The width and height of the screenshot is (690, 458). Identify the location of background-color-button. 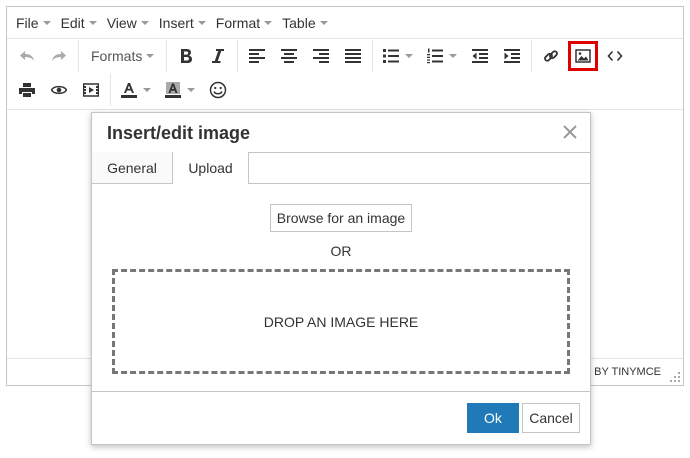
(180, 90).